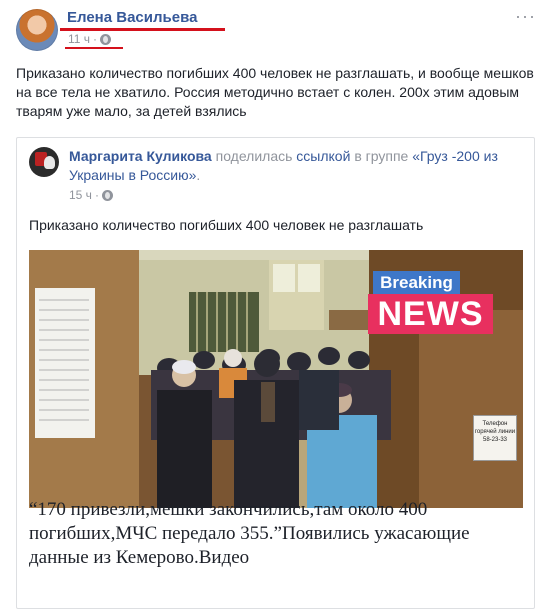  What do you see at coordinates (254, 156) in the screenshot?
I see `shared-action: поделилась` at bounding box center [254, 156].